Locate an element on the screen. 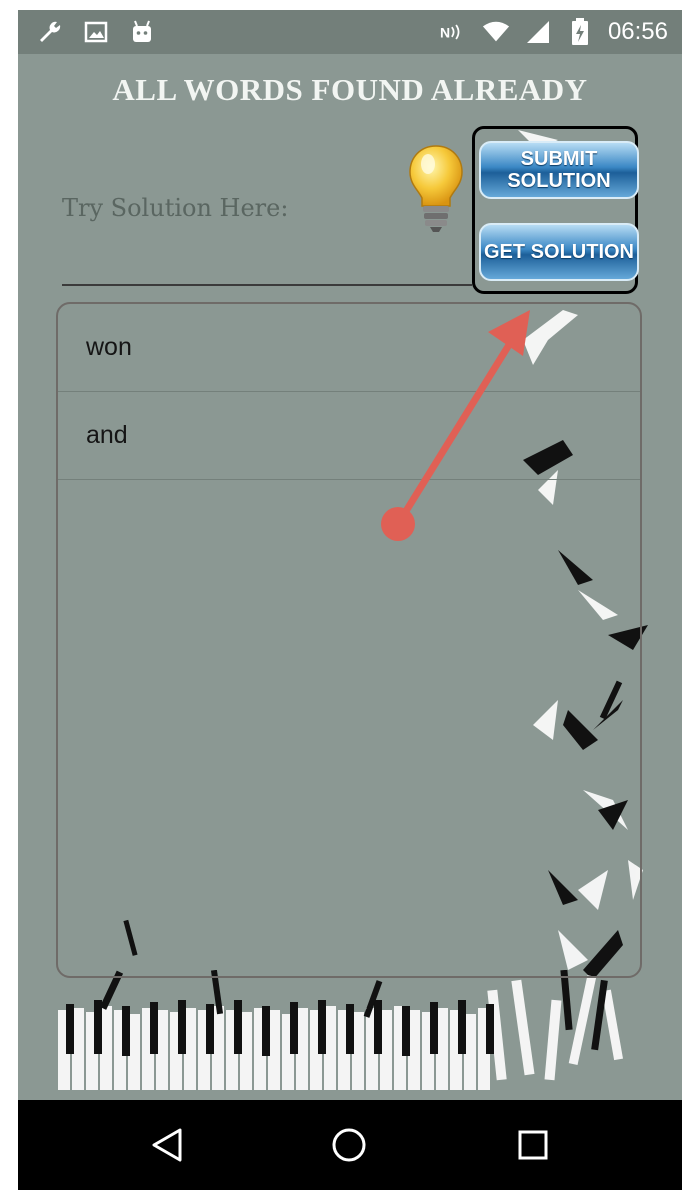 This screenshot has width=694, height=1200. submit-solution-button: SUBMIT SOLUTION is located at coordinates (559, 170).